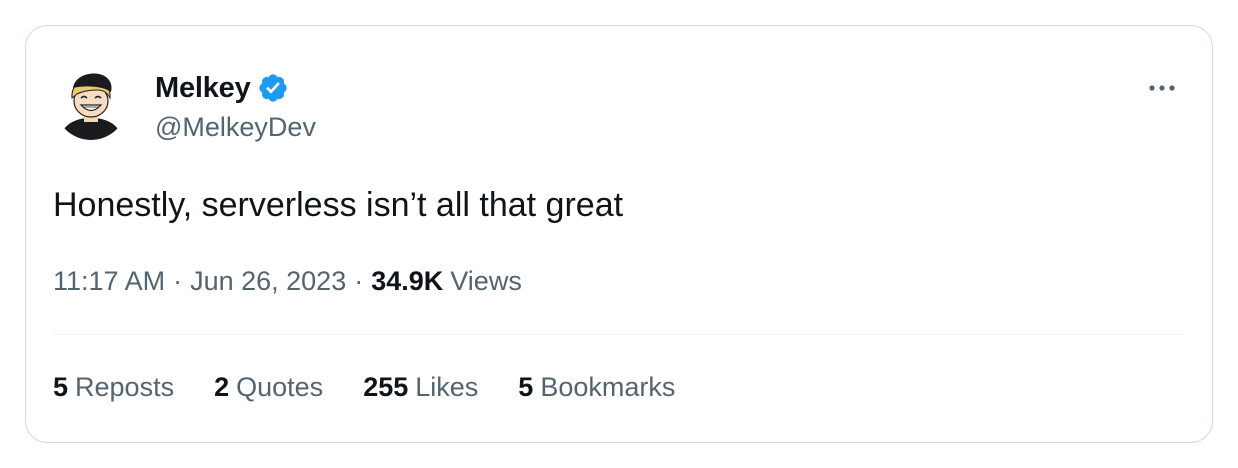 This screenshot has height=468, width=1238. I want to click on verified-badge-icon, so click(273, 88).